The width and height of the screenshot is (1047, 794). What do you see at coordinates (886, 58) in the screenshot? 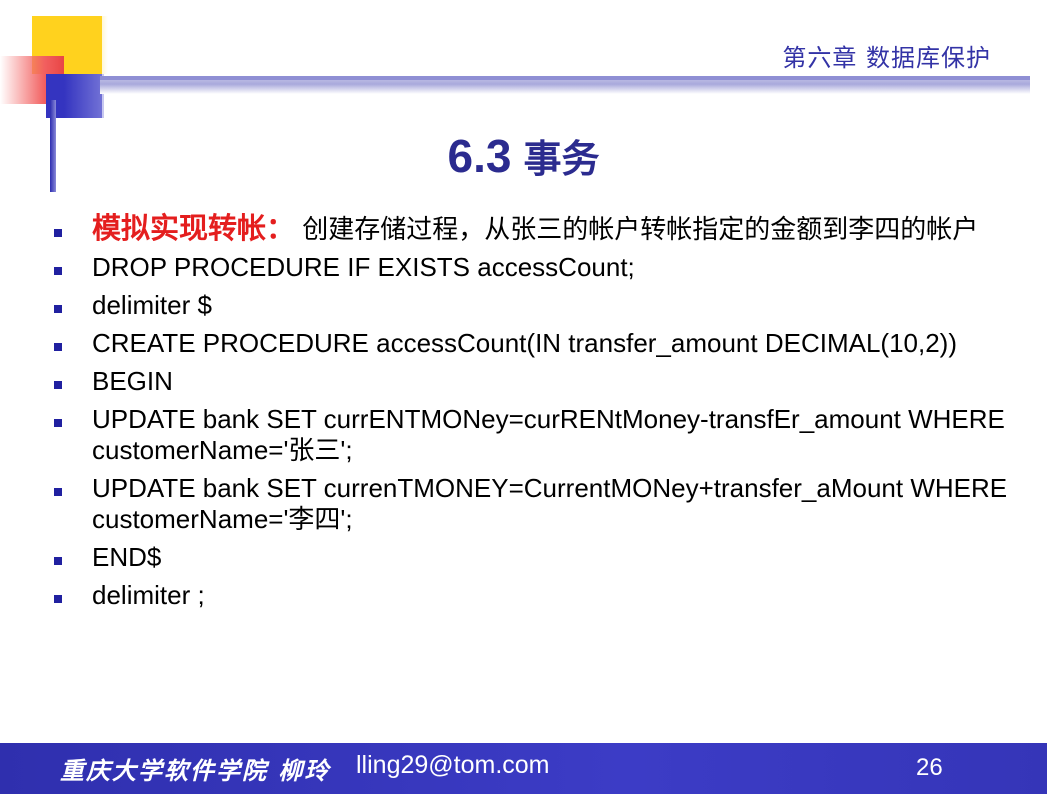
I see `chapter-title: 第六章 数据库保护` at bounding box center [886, 58].